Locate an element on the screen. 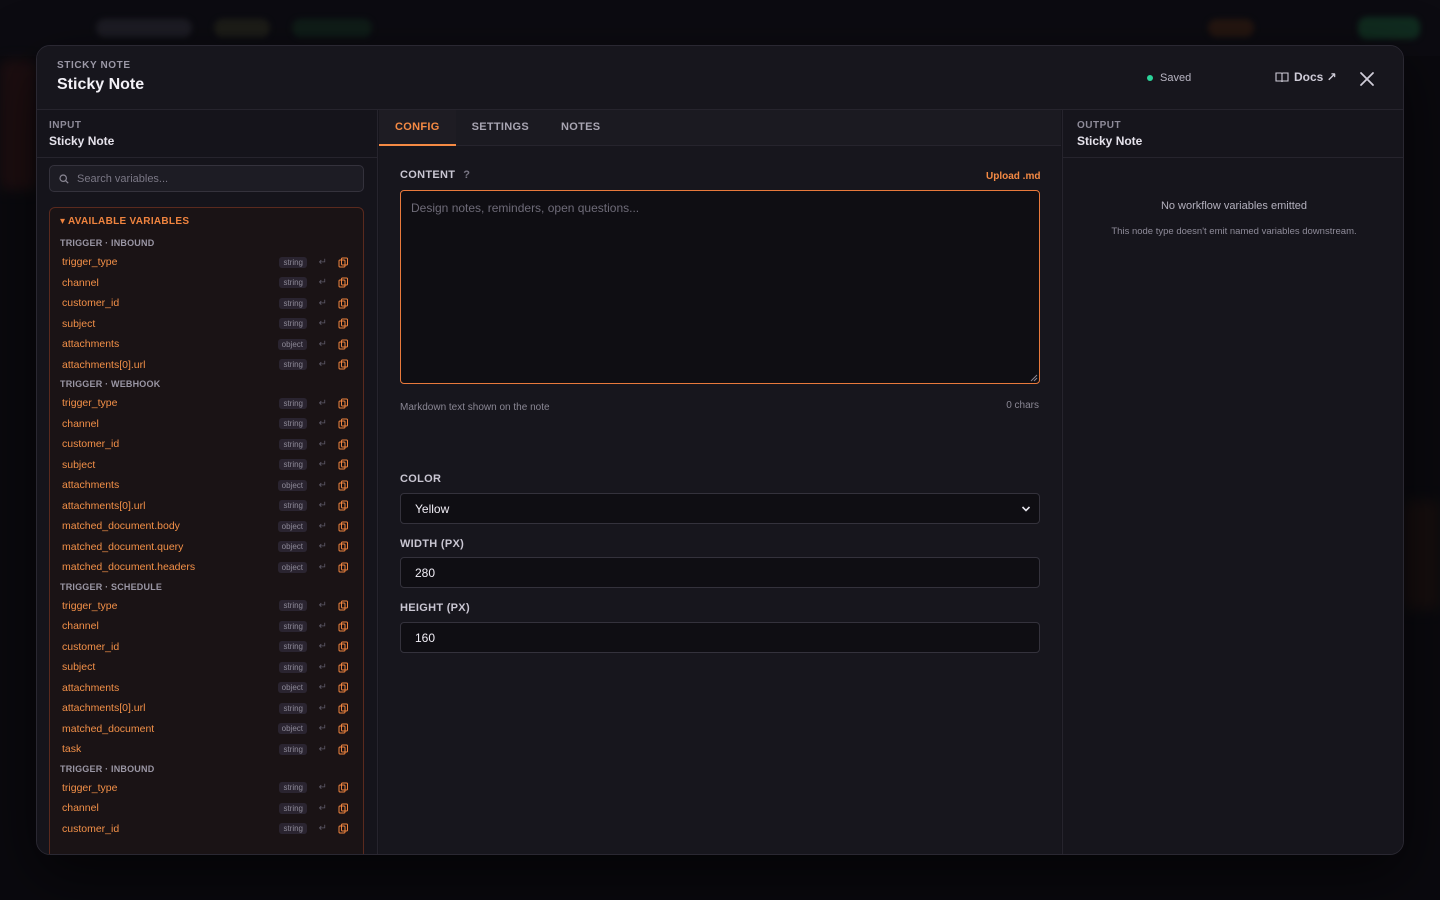 The image size is (1440, 900). help-icon: ? is located at coordinates (466, 175).